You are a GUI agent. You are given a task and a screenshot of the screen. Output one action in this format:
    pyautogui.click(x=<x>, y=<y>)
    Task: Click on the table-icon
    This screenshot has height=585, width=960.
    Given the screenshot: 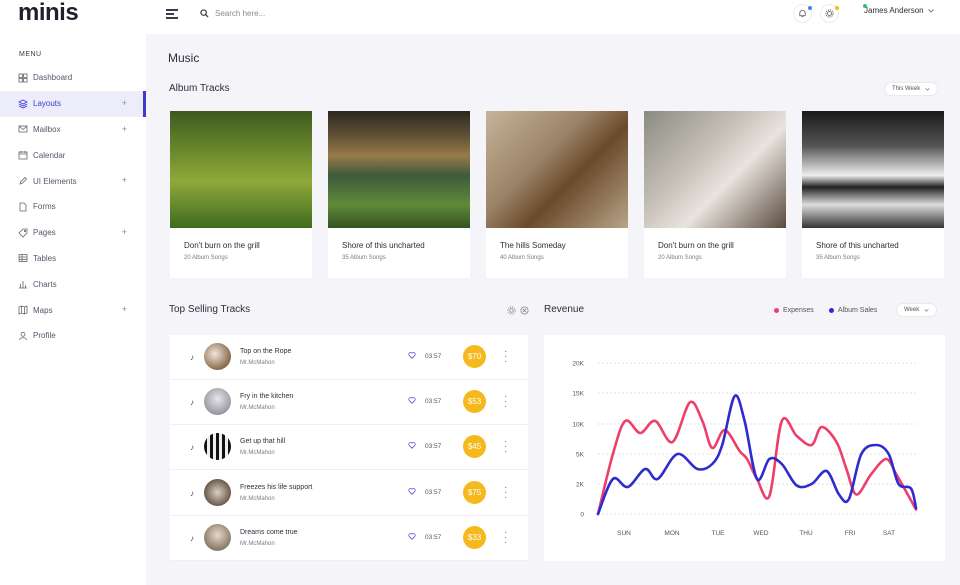 What is the action you would take?
    pyautogui.click(x=23, y=258)
    